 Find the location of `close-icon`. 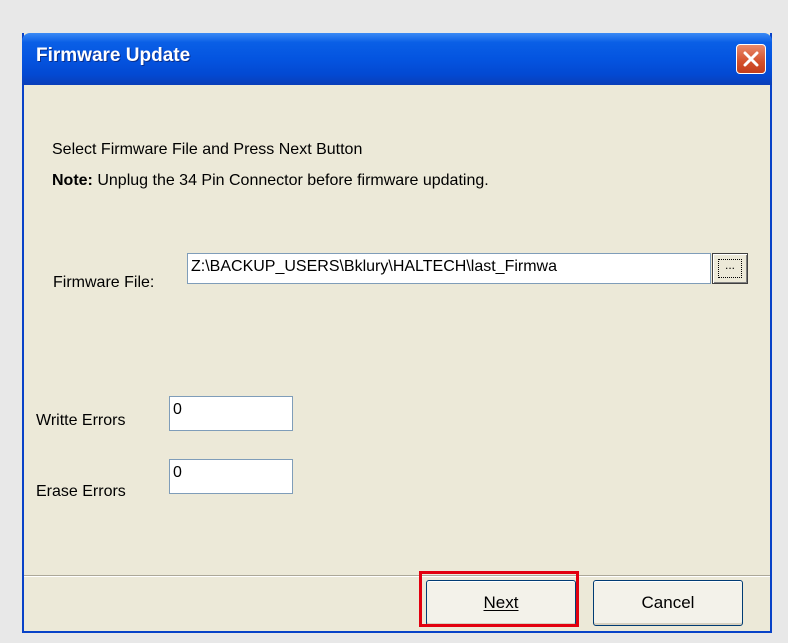

close-icon is located at coordinates (751, 59).